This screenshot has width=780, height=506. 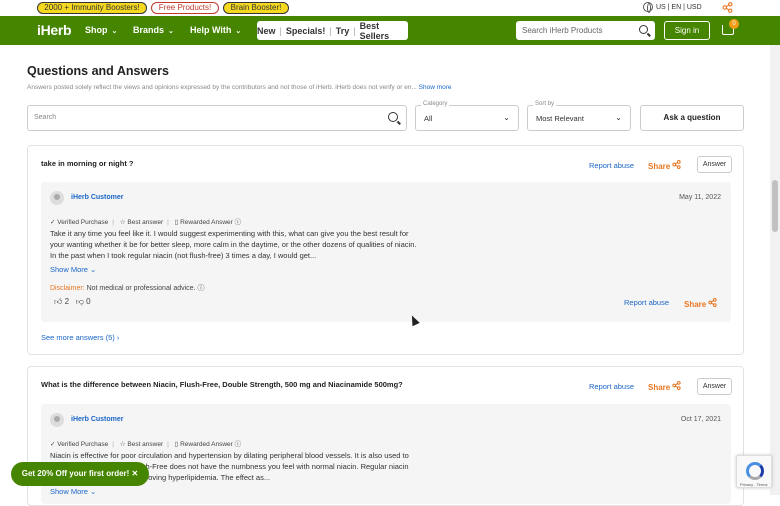 I want to click on recaptcha-badge: Privacy - Terms, so click(x=754, y=471).